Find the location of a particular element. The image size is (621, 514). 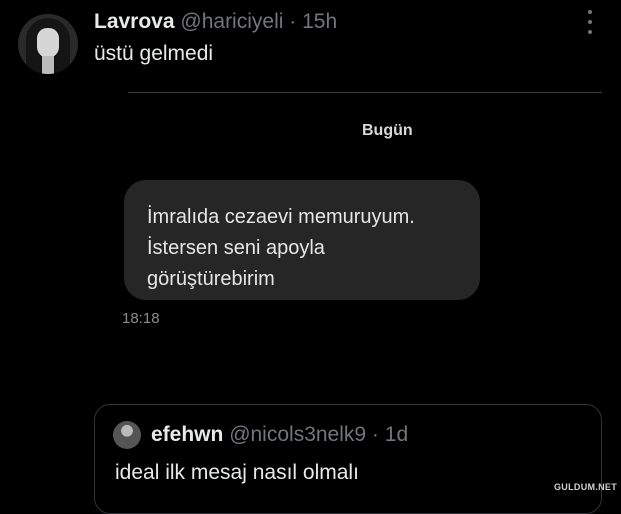

message-line: İstersen seni apoyla is located at coordinates (236, 248).